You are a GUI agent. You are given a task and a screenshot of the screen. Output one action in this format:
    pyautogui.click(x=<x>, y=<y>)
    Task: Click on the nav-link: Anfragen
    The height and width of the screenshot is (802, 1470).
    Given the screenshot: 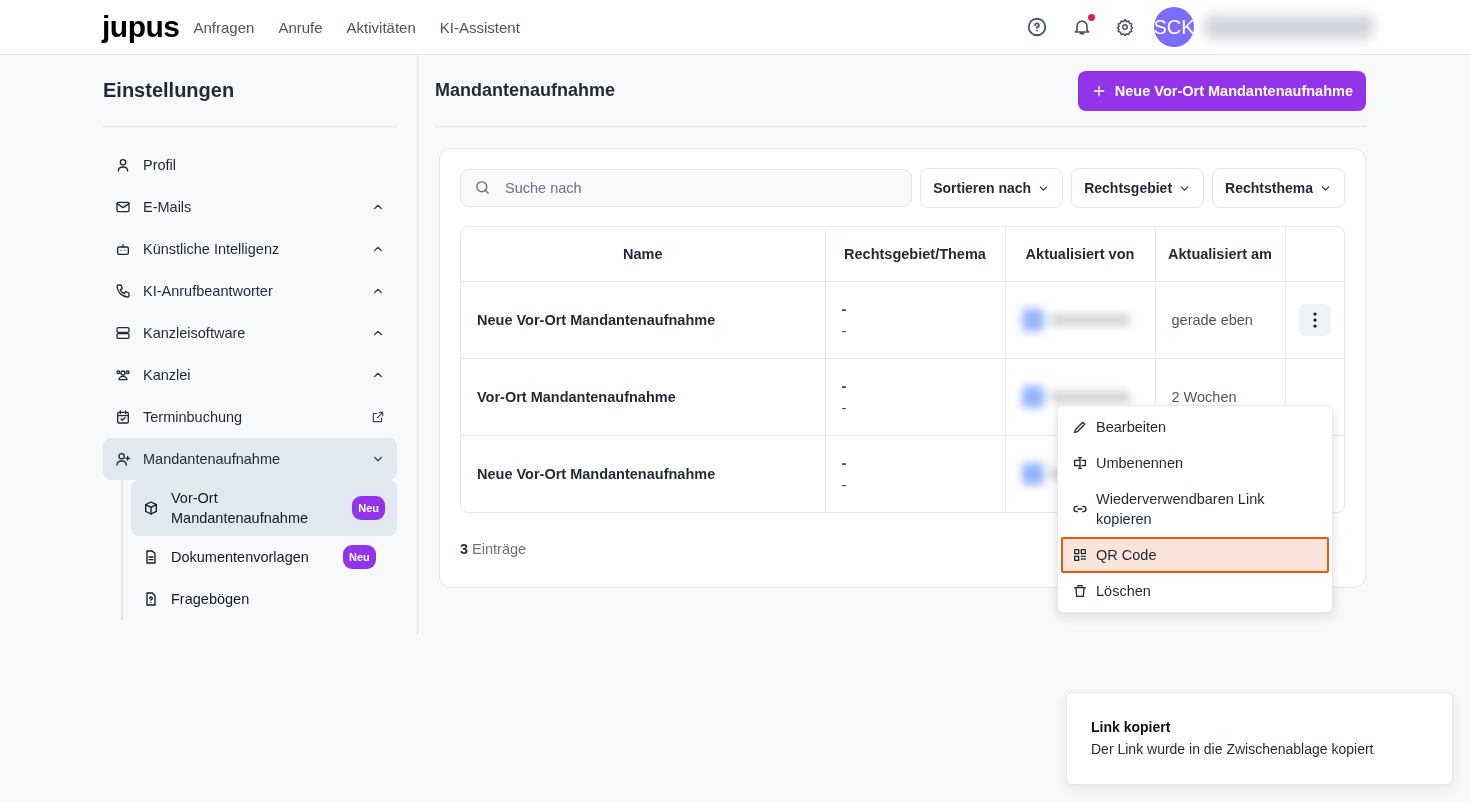 What is the action you would take?
    pyautogui.click(x=224, y=27)
    